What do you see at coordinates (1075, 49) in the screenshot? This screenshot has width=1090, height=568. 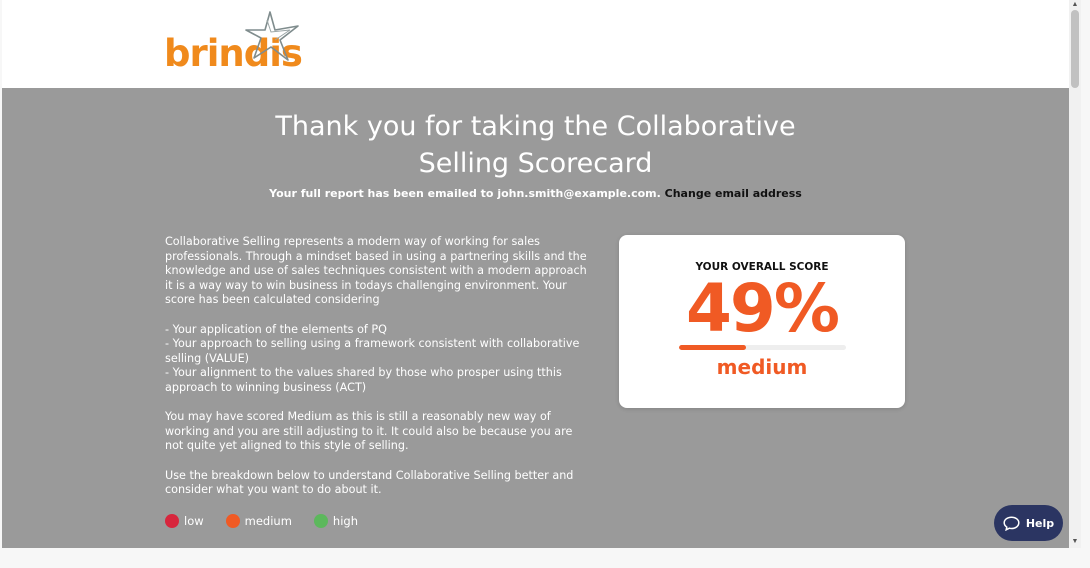 I see `scrollbar-thumb` at bounding box center [1075, 49].